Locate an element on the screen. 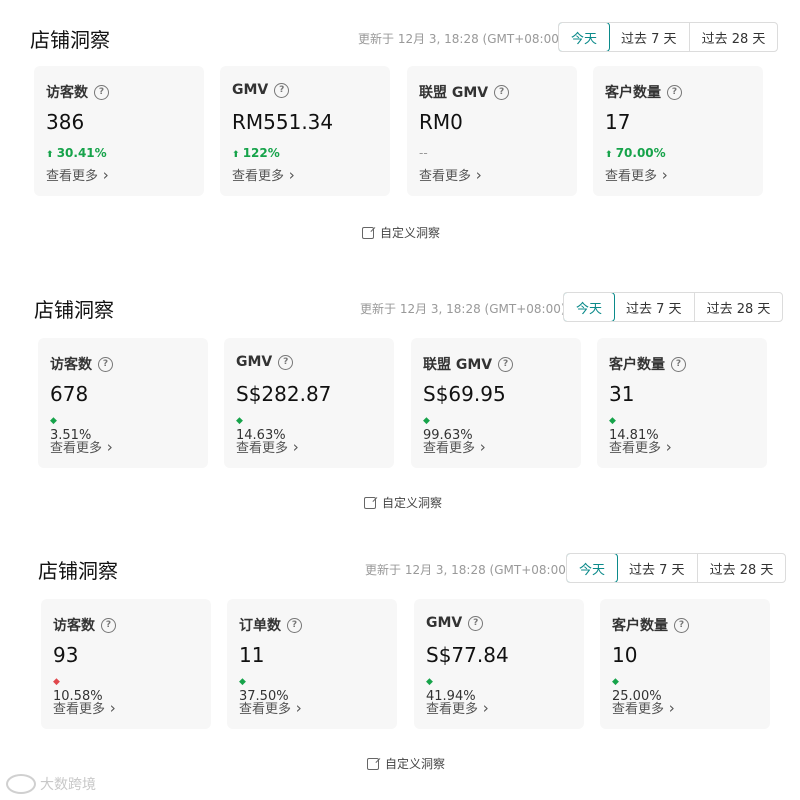  metric-value: 93 is located at coordinates (66, 655).